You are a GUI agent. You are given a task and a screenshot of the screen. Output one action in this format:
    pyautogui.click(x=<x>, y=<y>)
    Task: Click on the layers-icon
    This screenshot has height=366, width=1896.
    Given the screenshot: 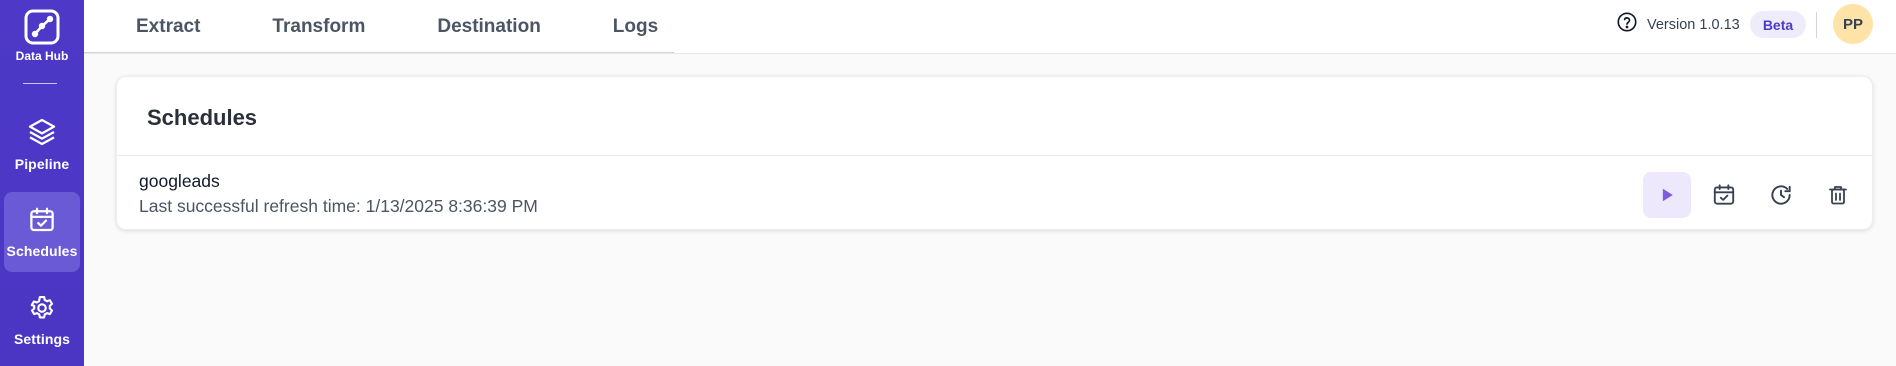 What is the action you would take?
    pyautogui.click(x=42, y=132)
    